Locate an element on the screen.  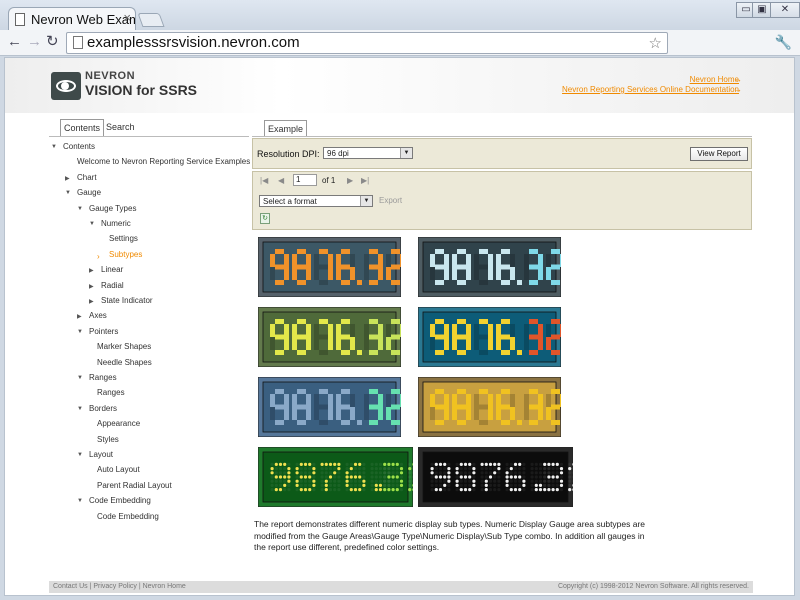
tree-item: Settings is located at coordinates (123, 238).